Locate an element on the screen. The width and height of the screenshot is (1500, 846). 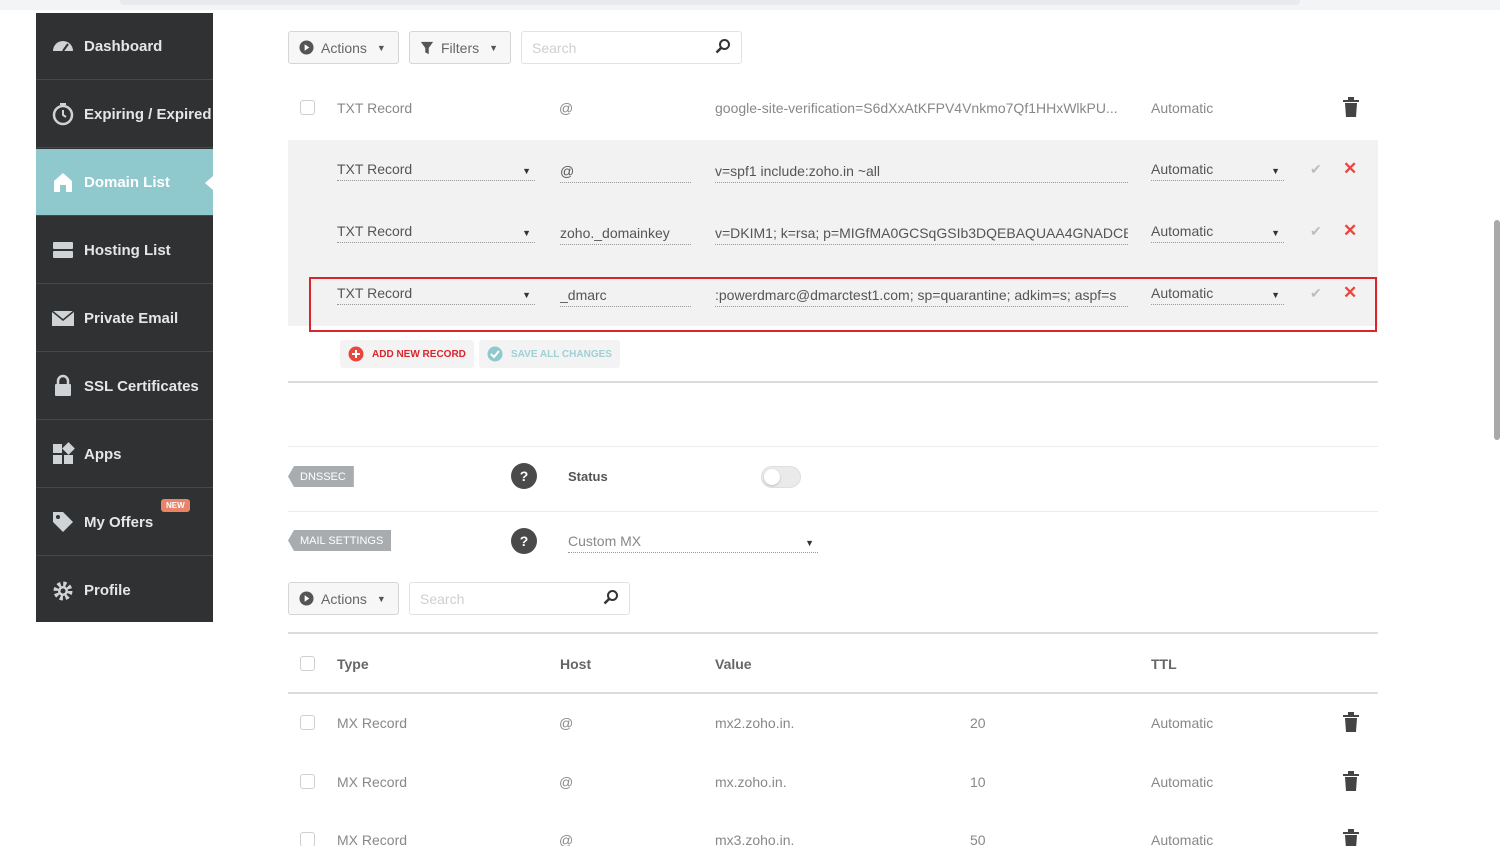
sidebar-item-profile: Profile is located at coordinates (124, 590).